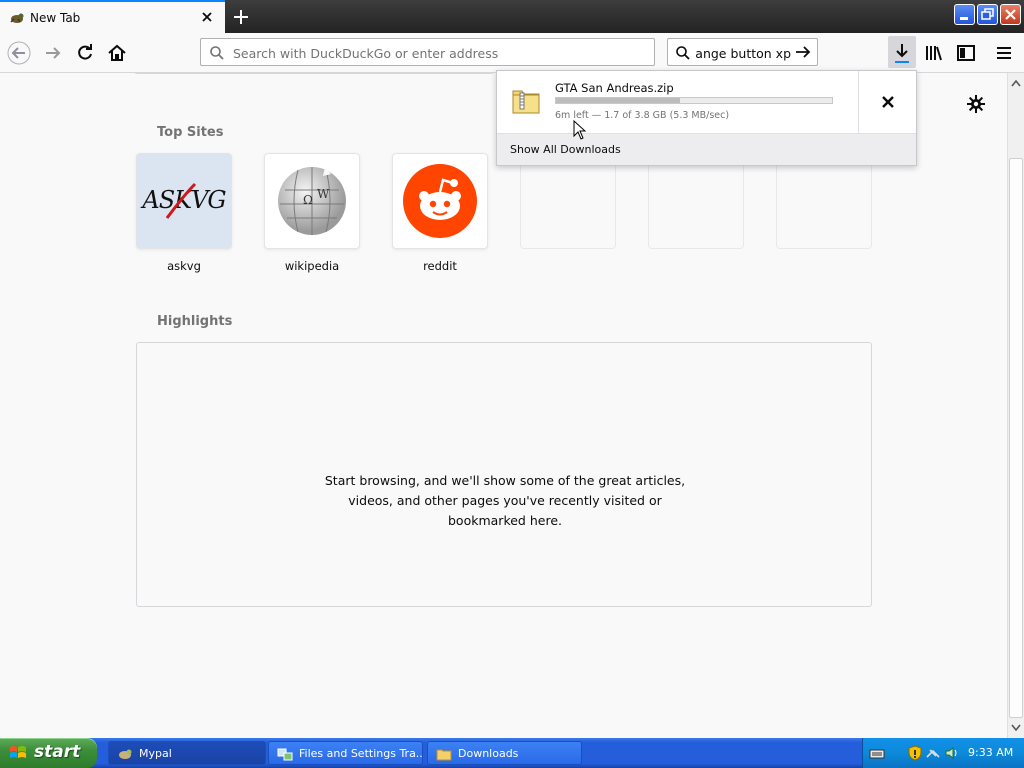 Image resolution: width=1024 pixels, height=768 pixels. Describe the element at coordinates (512, 16) in the screenshot. I see `tab-strip: New Tab` at that location.